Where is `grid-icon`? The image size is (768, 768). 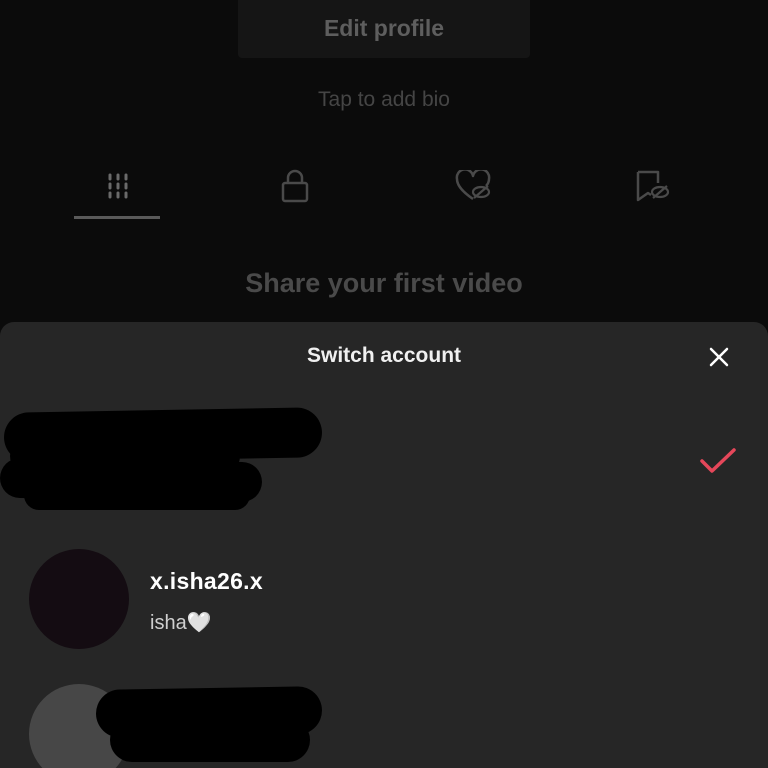
grid-icon is located at coordinates (118, 186).